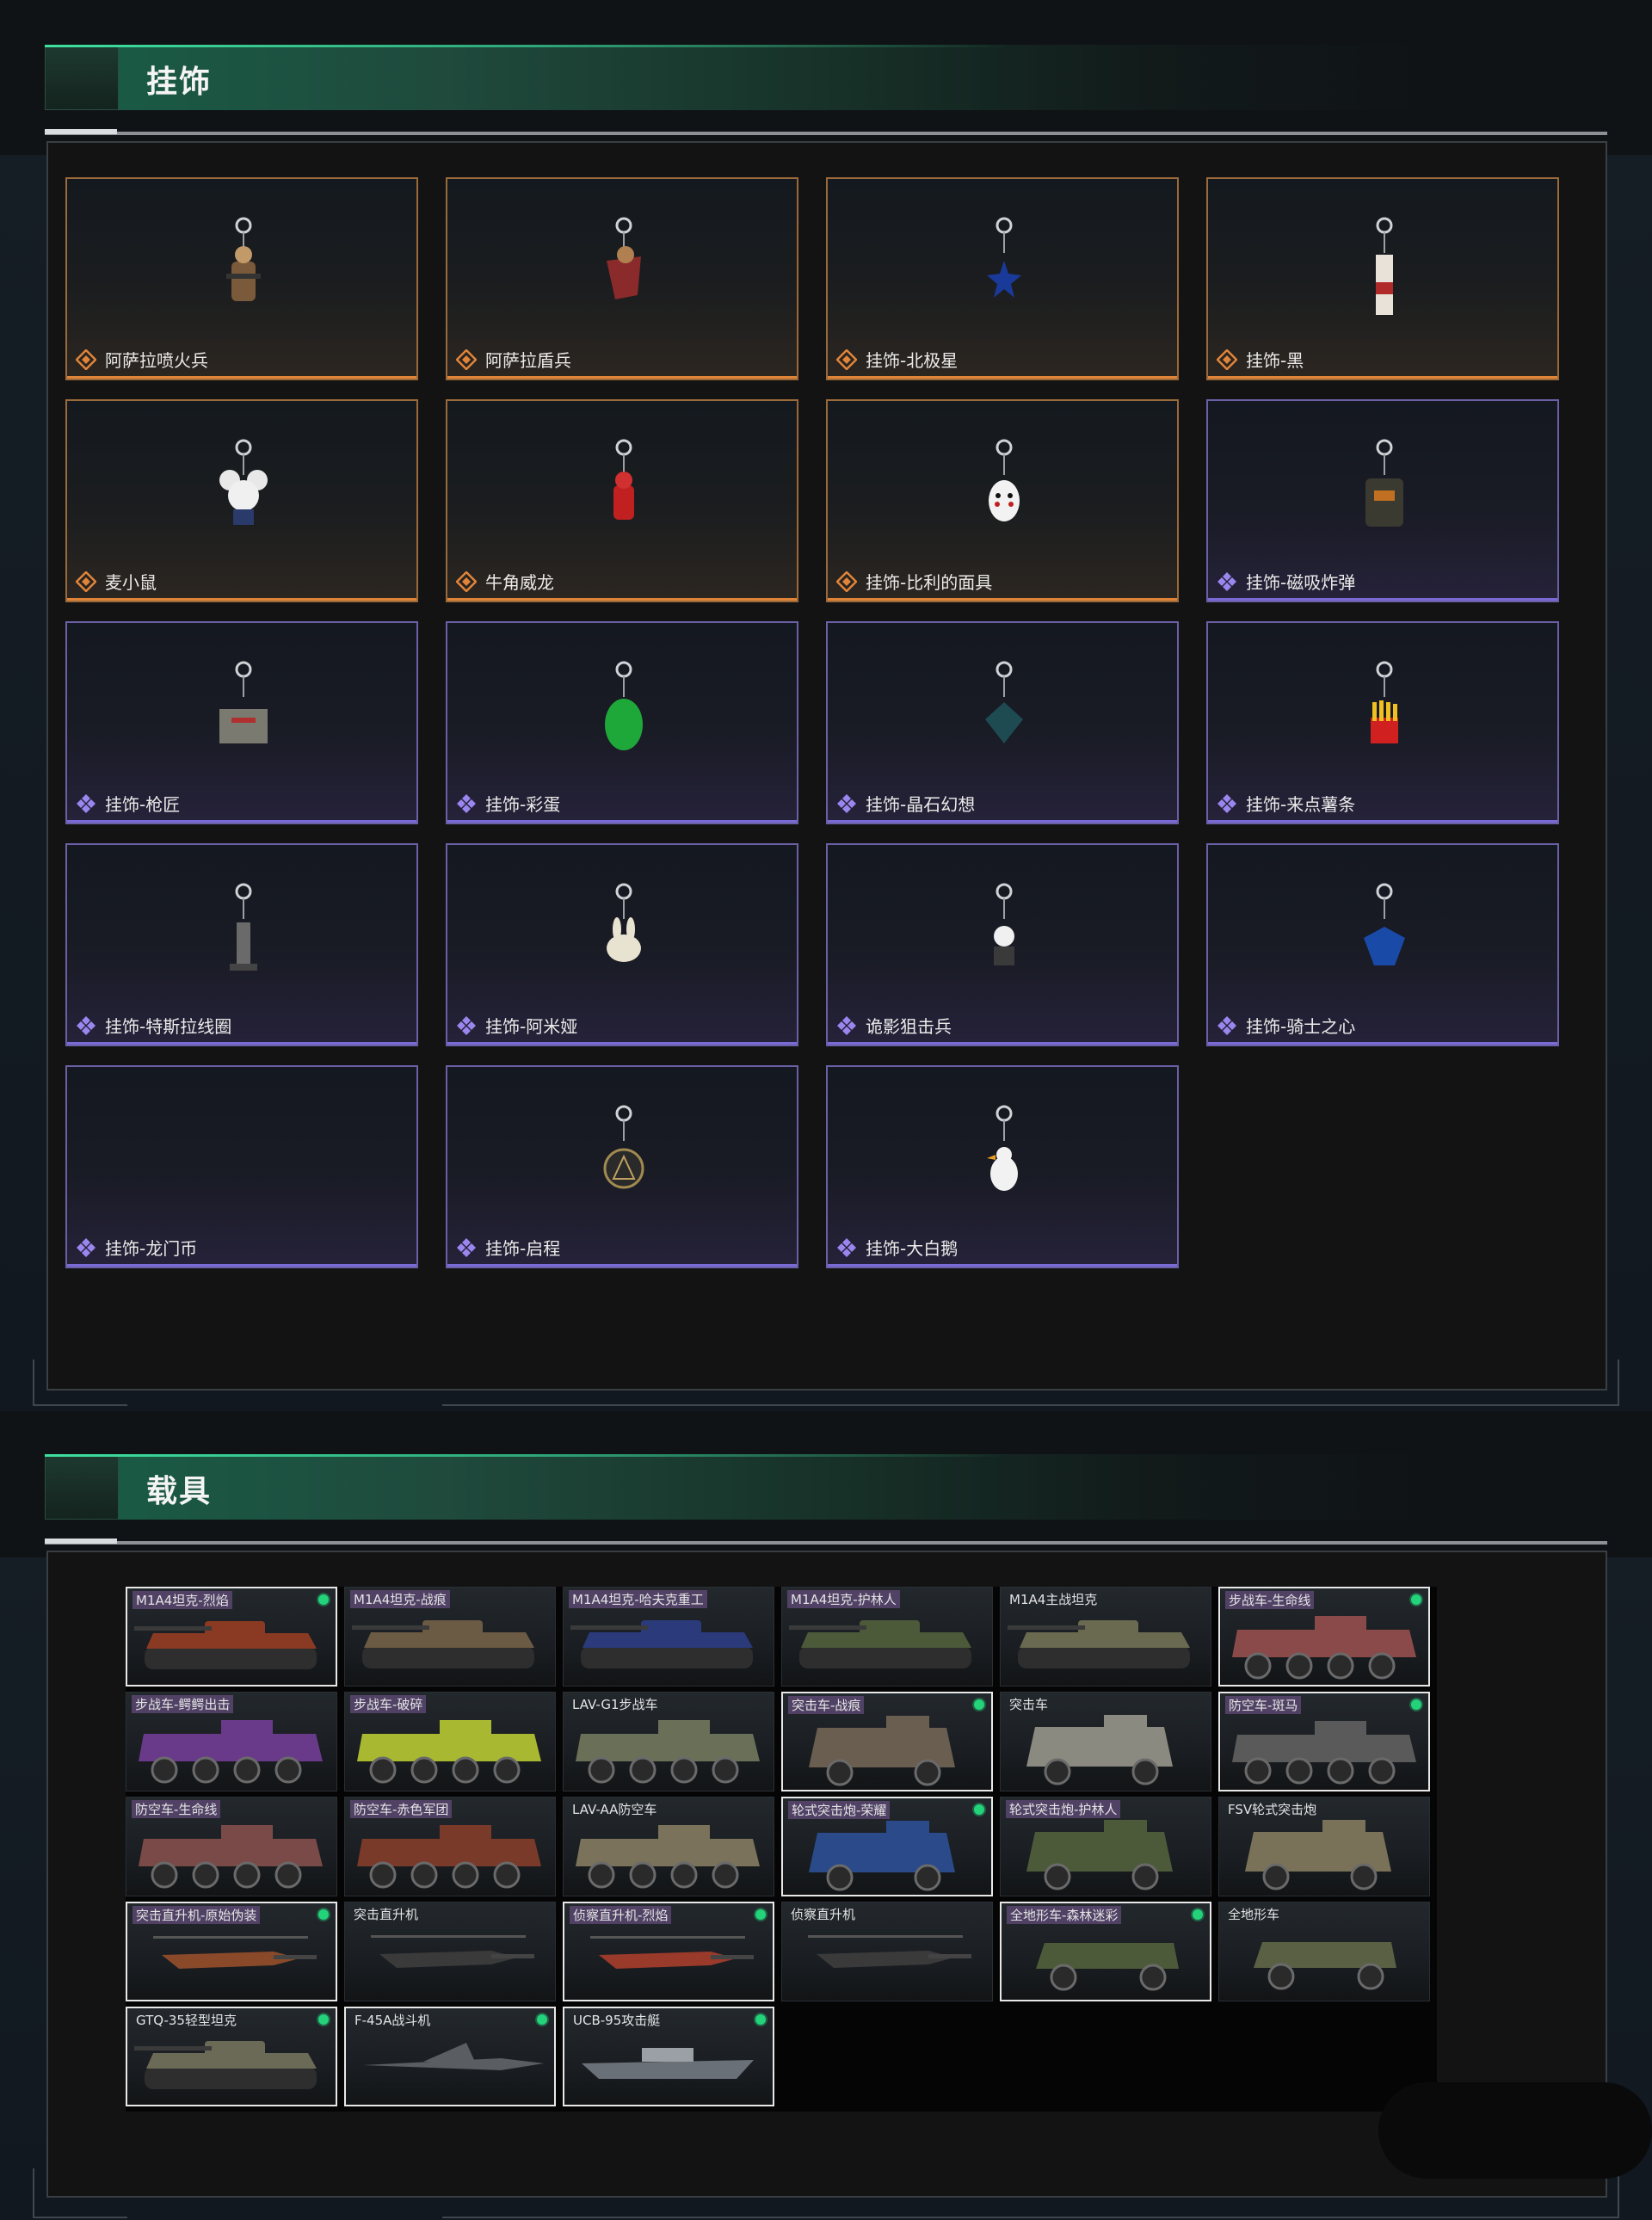 The height and width of the screenshot is (2220, 1652). Describe the element at coordinates (1384, 702) in the screenshot. I see `fries-charm-icon` at that location.